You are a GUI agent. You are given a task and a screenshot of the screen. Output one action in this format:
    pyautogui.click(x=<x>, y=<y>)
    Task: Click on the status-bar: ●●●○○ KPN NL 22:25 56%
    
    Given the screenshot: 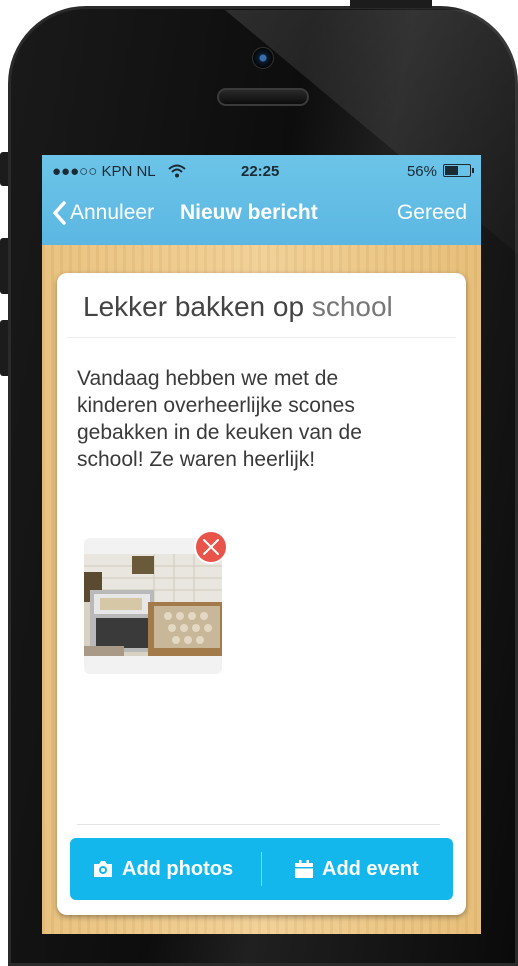 What is the action you would take?
    pyautogui.click(x=261, y=172)
    